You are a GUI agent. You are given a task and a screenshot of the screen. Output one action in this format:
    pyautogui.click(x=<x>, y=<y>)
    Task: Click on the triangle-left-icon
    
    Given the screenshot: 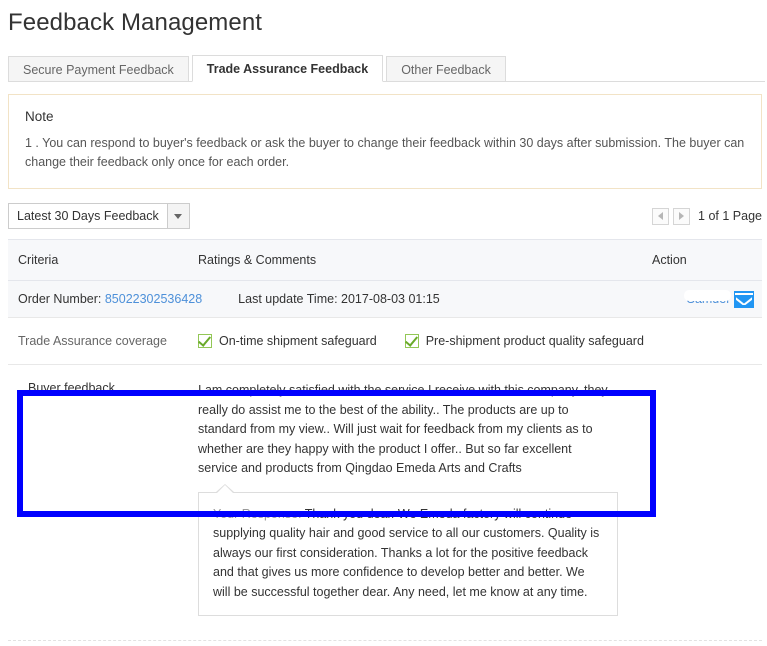 What is the action you would take?
    pyautogui.click(x=661, y=216)
    